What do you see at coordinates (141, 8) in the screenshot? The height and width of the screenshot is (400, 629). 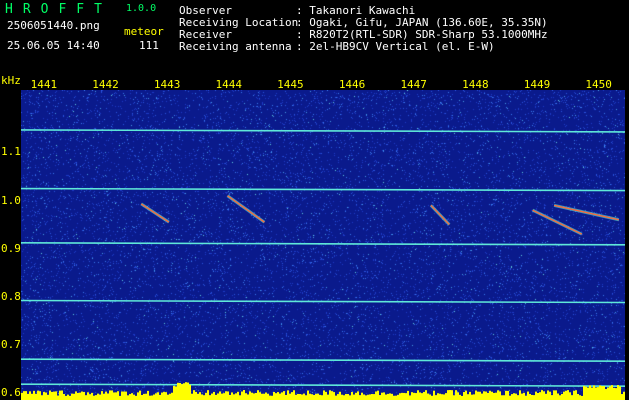 I see `app-version: 1.0.0` at bounding box center [141, 8].